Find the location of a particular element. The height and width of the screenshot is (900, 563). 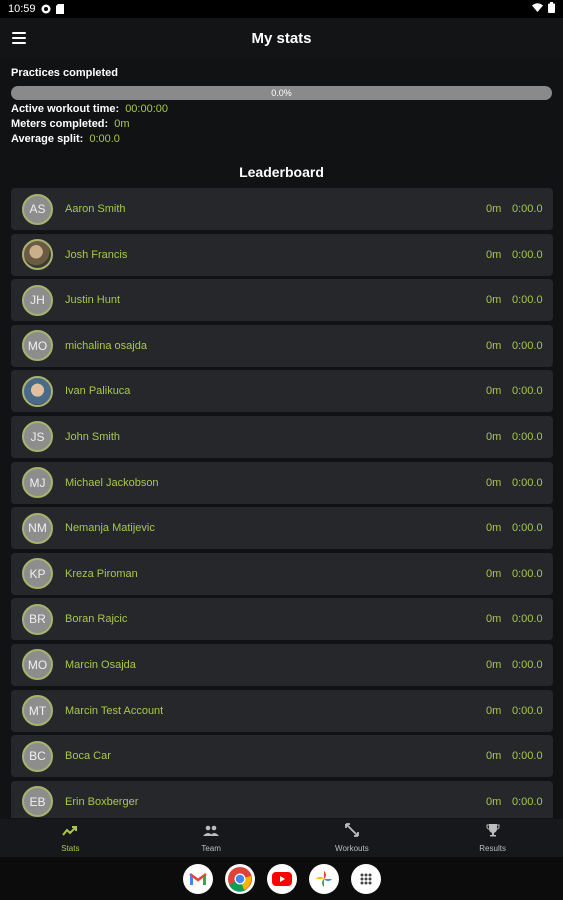

page-title: My stats is located at coordinates (281, 38).